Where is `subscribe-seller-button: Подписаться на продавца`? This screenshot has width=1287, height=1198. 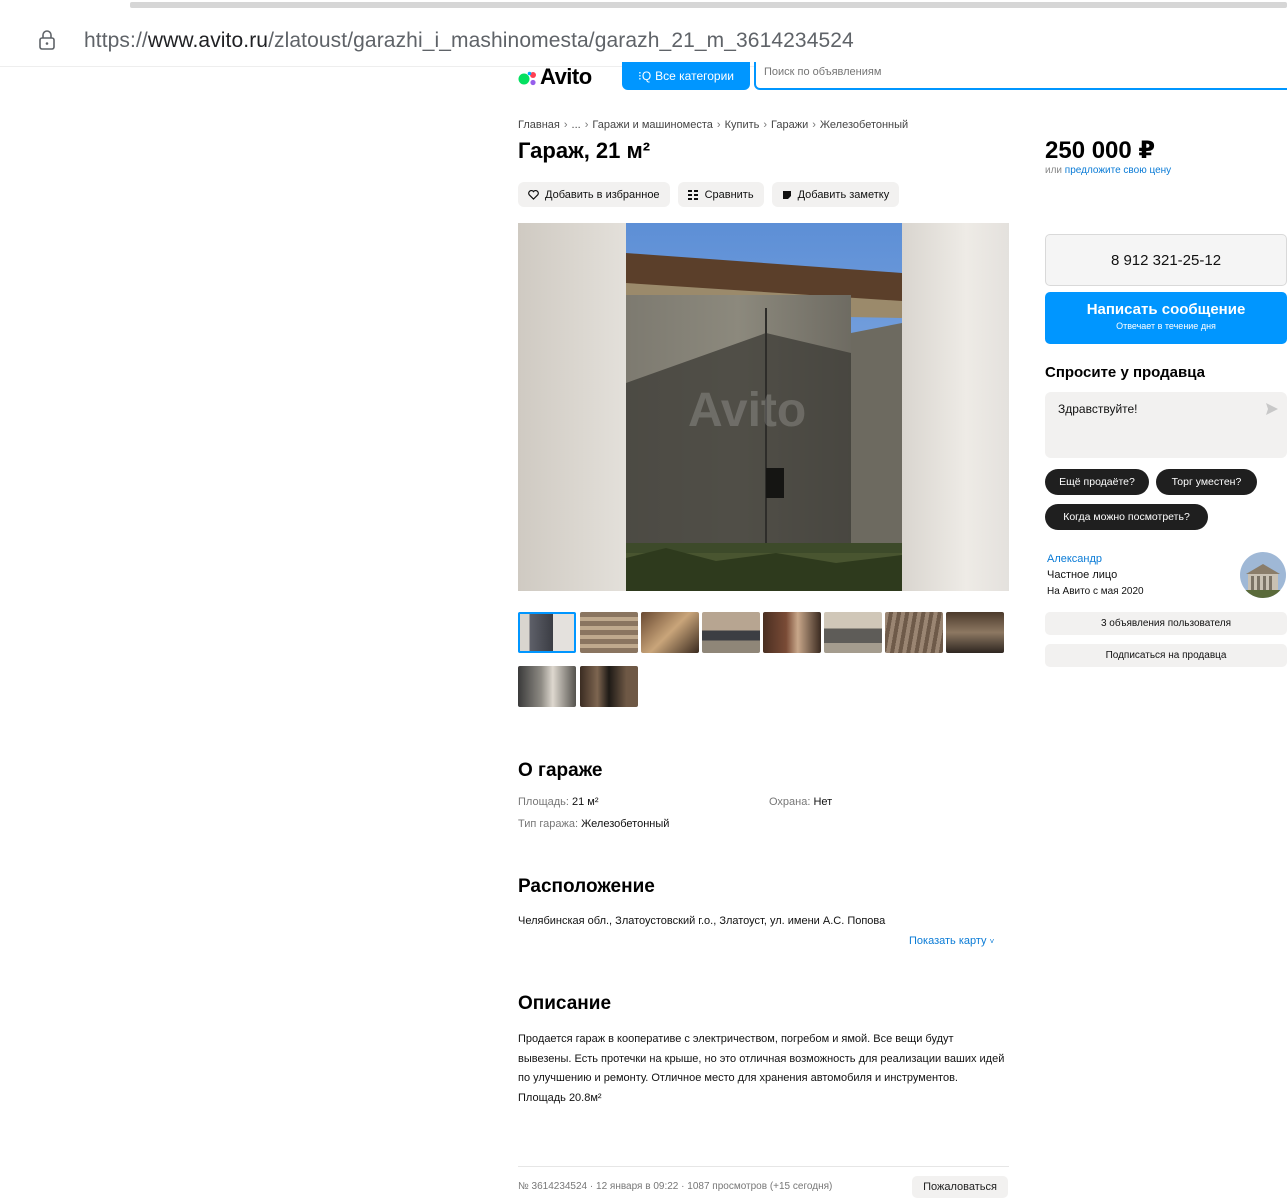 subscribe-seller-button: Подписаться на продавца is located at coordinates (1166, 655).